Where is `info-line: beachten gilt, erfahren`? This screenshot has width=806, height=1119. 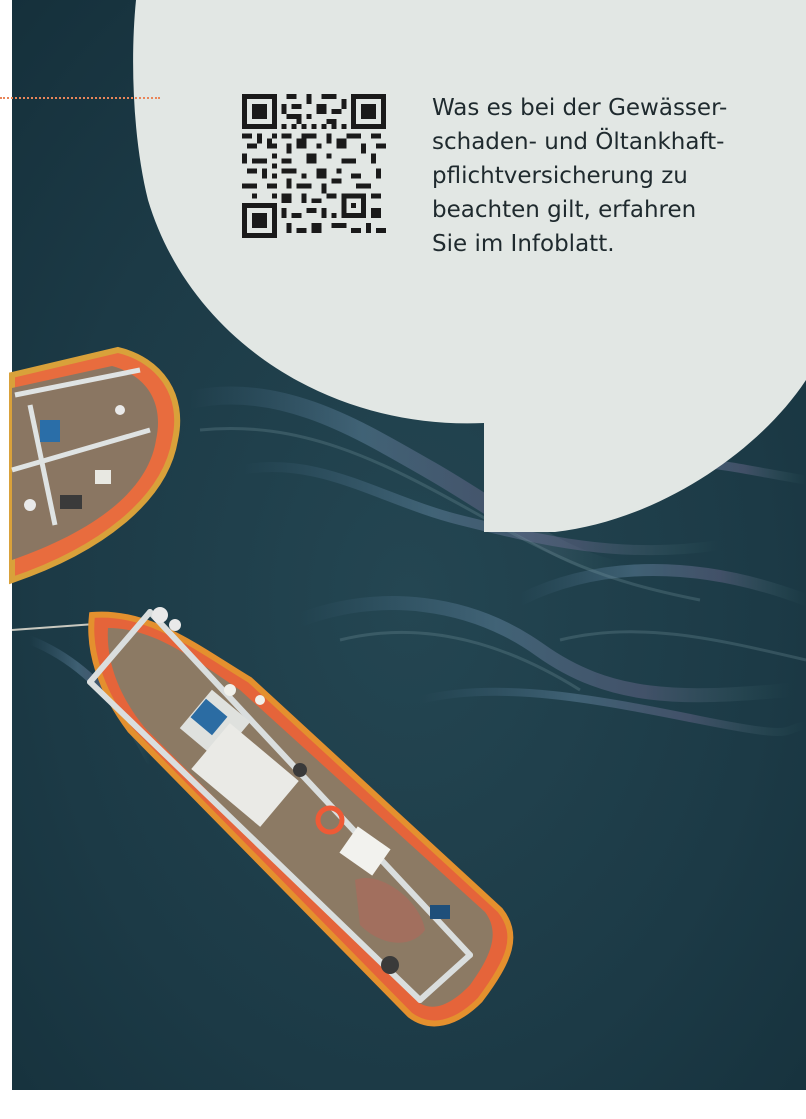
info-line: beachten gilt, erfahren is located at coordinates (564, 210).